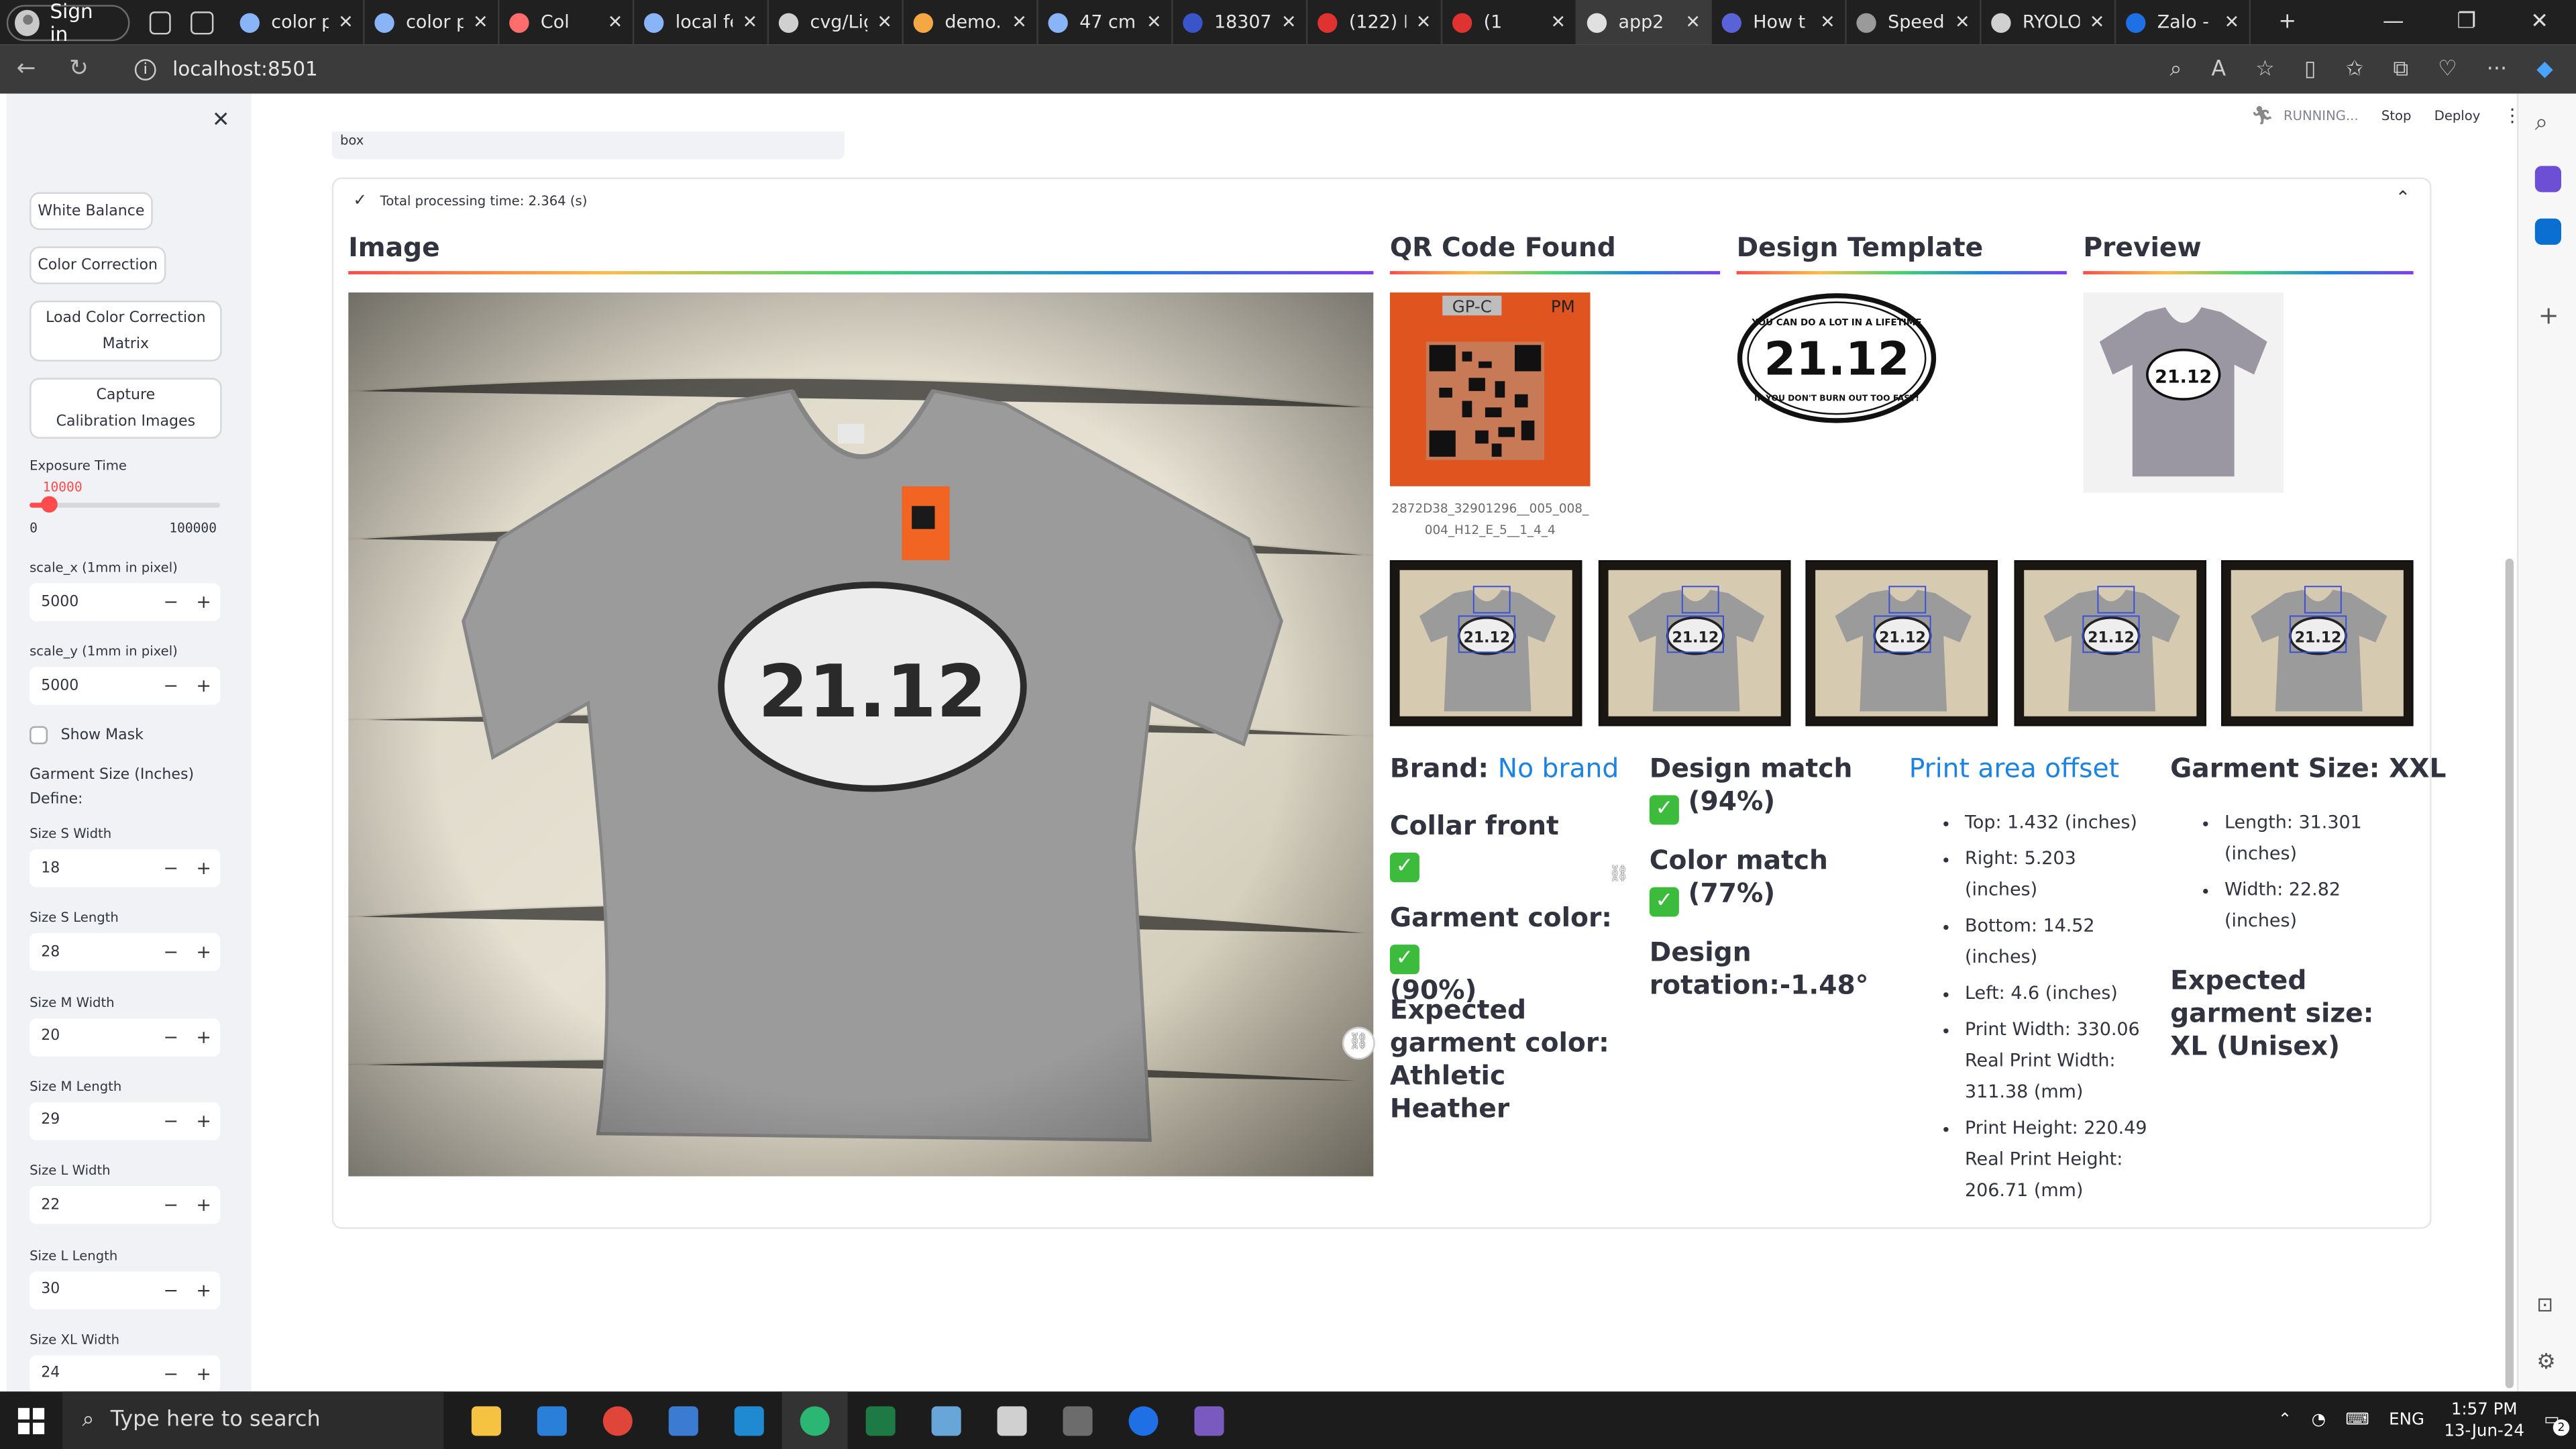  Describe the element at coordinates (836, 22) in the screenshot. I see `browser-tab: cvg/Lig ✕` at that location.